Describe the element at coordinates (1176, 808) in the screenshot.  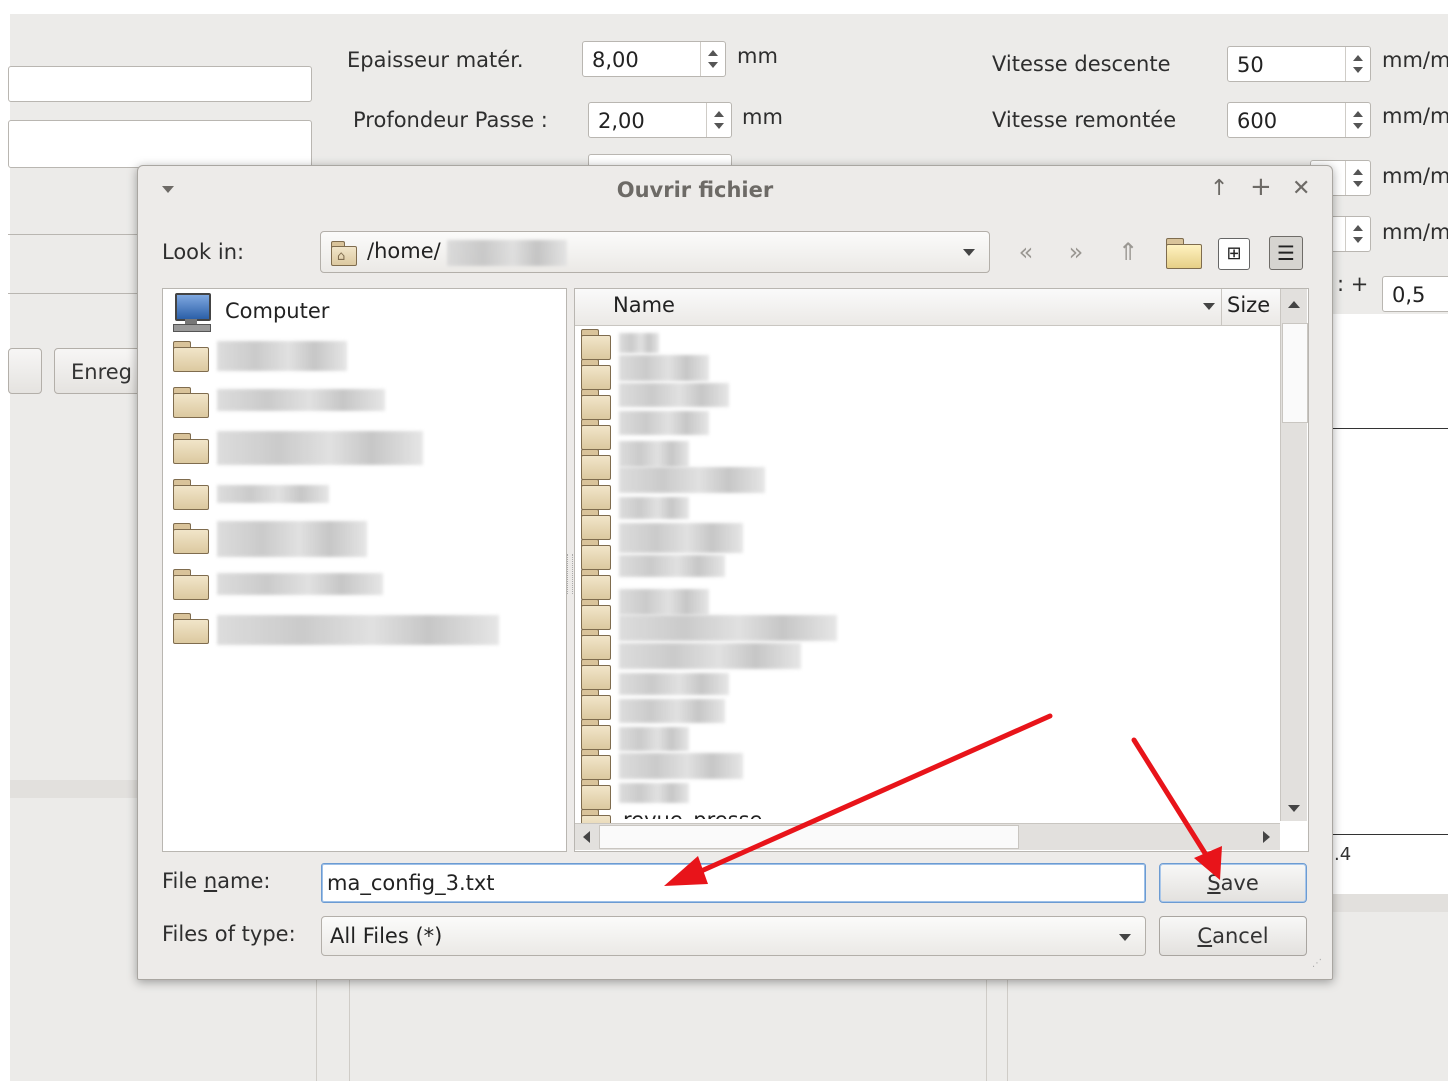
I see `annotation-arrow-to-save` at that location.